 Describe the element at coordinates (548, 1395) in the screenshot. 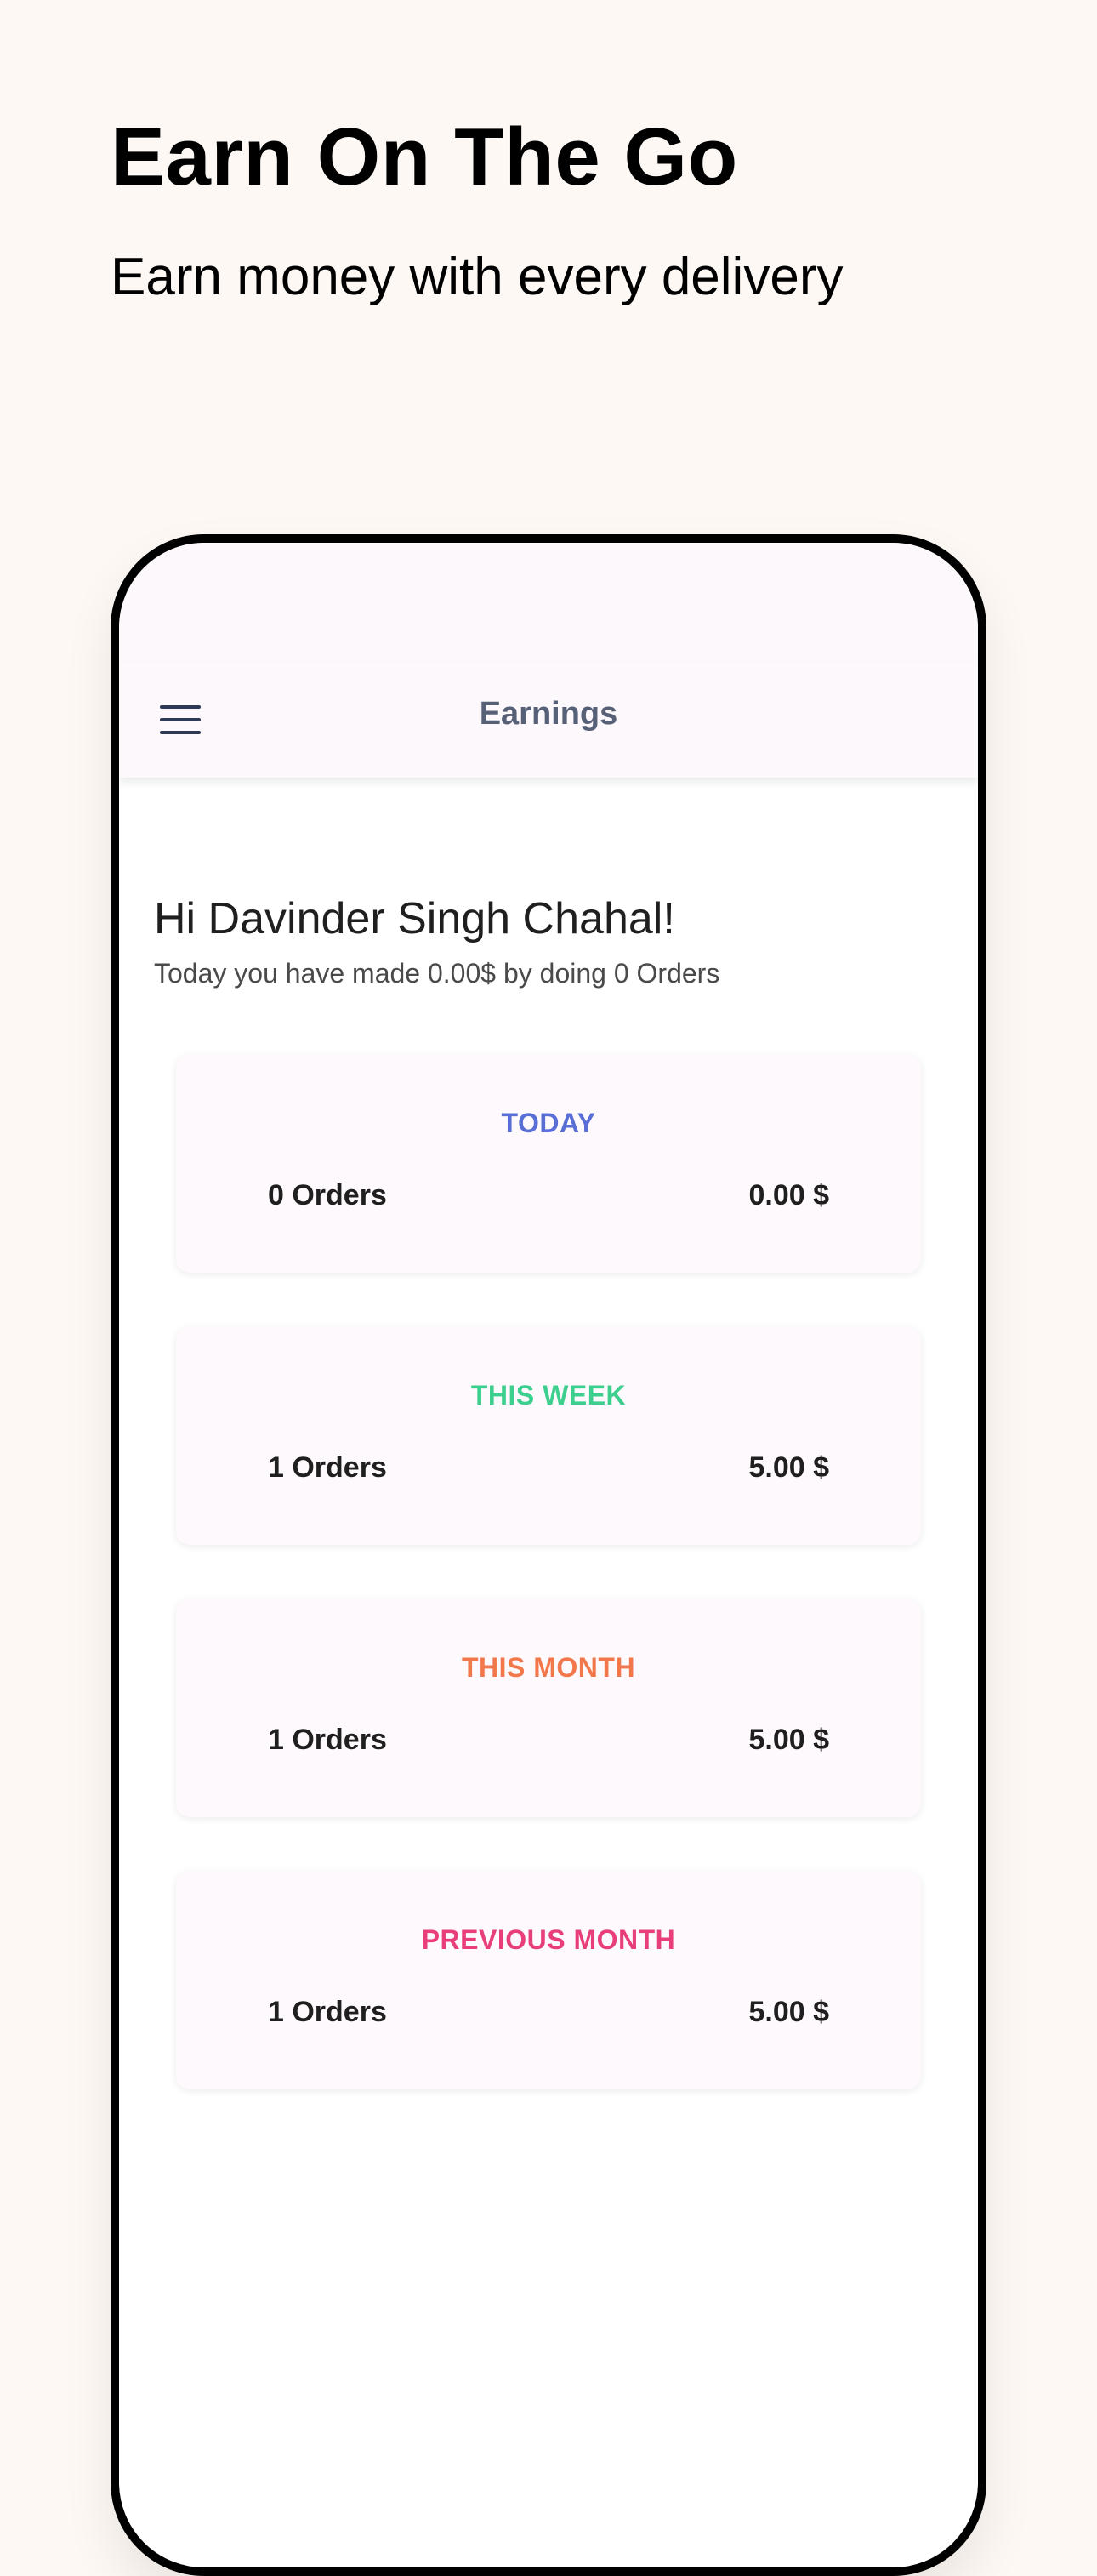

I see `card-label: THIS WEEK` at that location.